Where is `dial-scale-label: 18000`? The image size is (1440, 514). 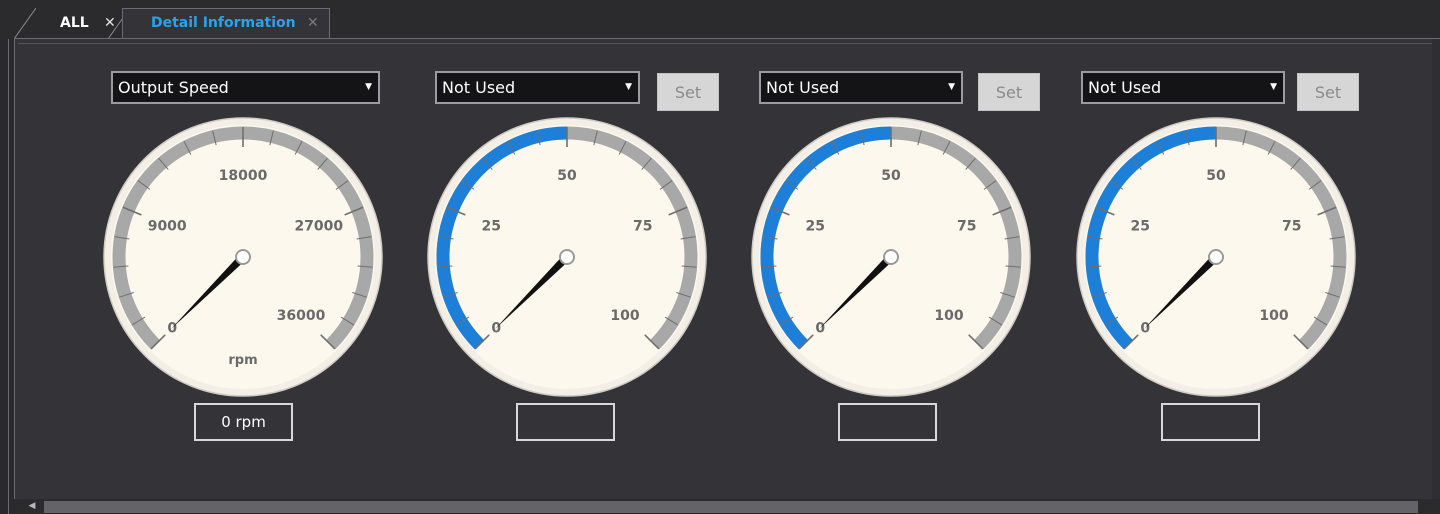 dial-scale-label: 18000 is located at coordinates (243, 176).